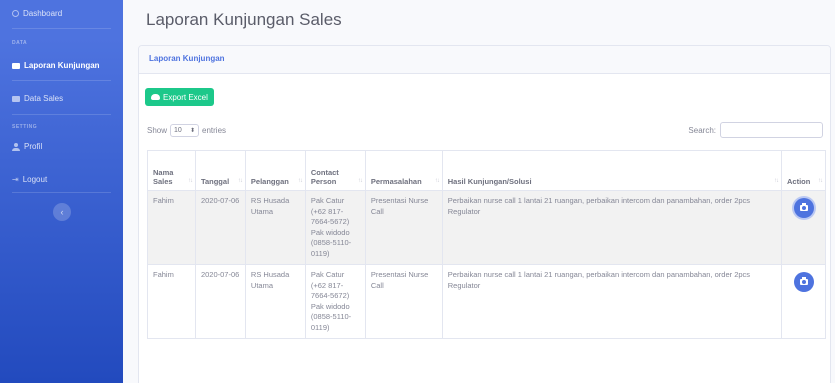 The width and height of the screenshot is (835, 383). I want to click on col-contact-person: Contact Person ↑↓, so click(335, 170).